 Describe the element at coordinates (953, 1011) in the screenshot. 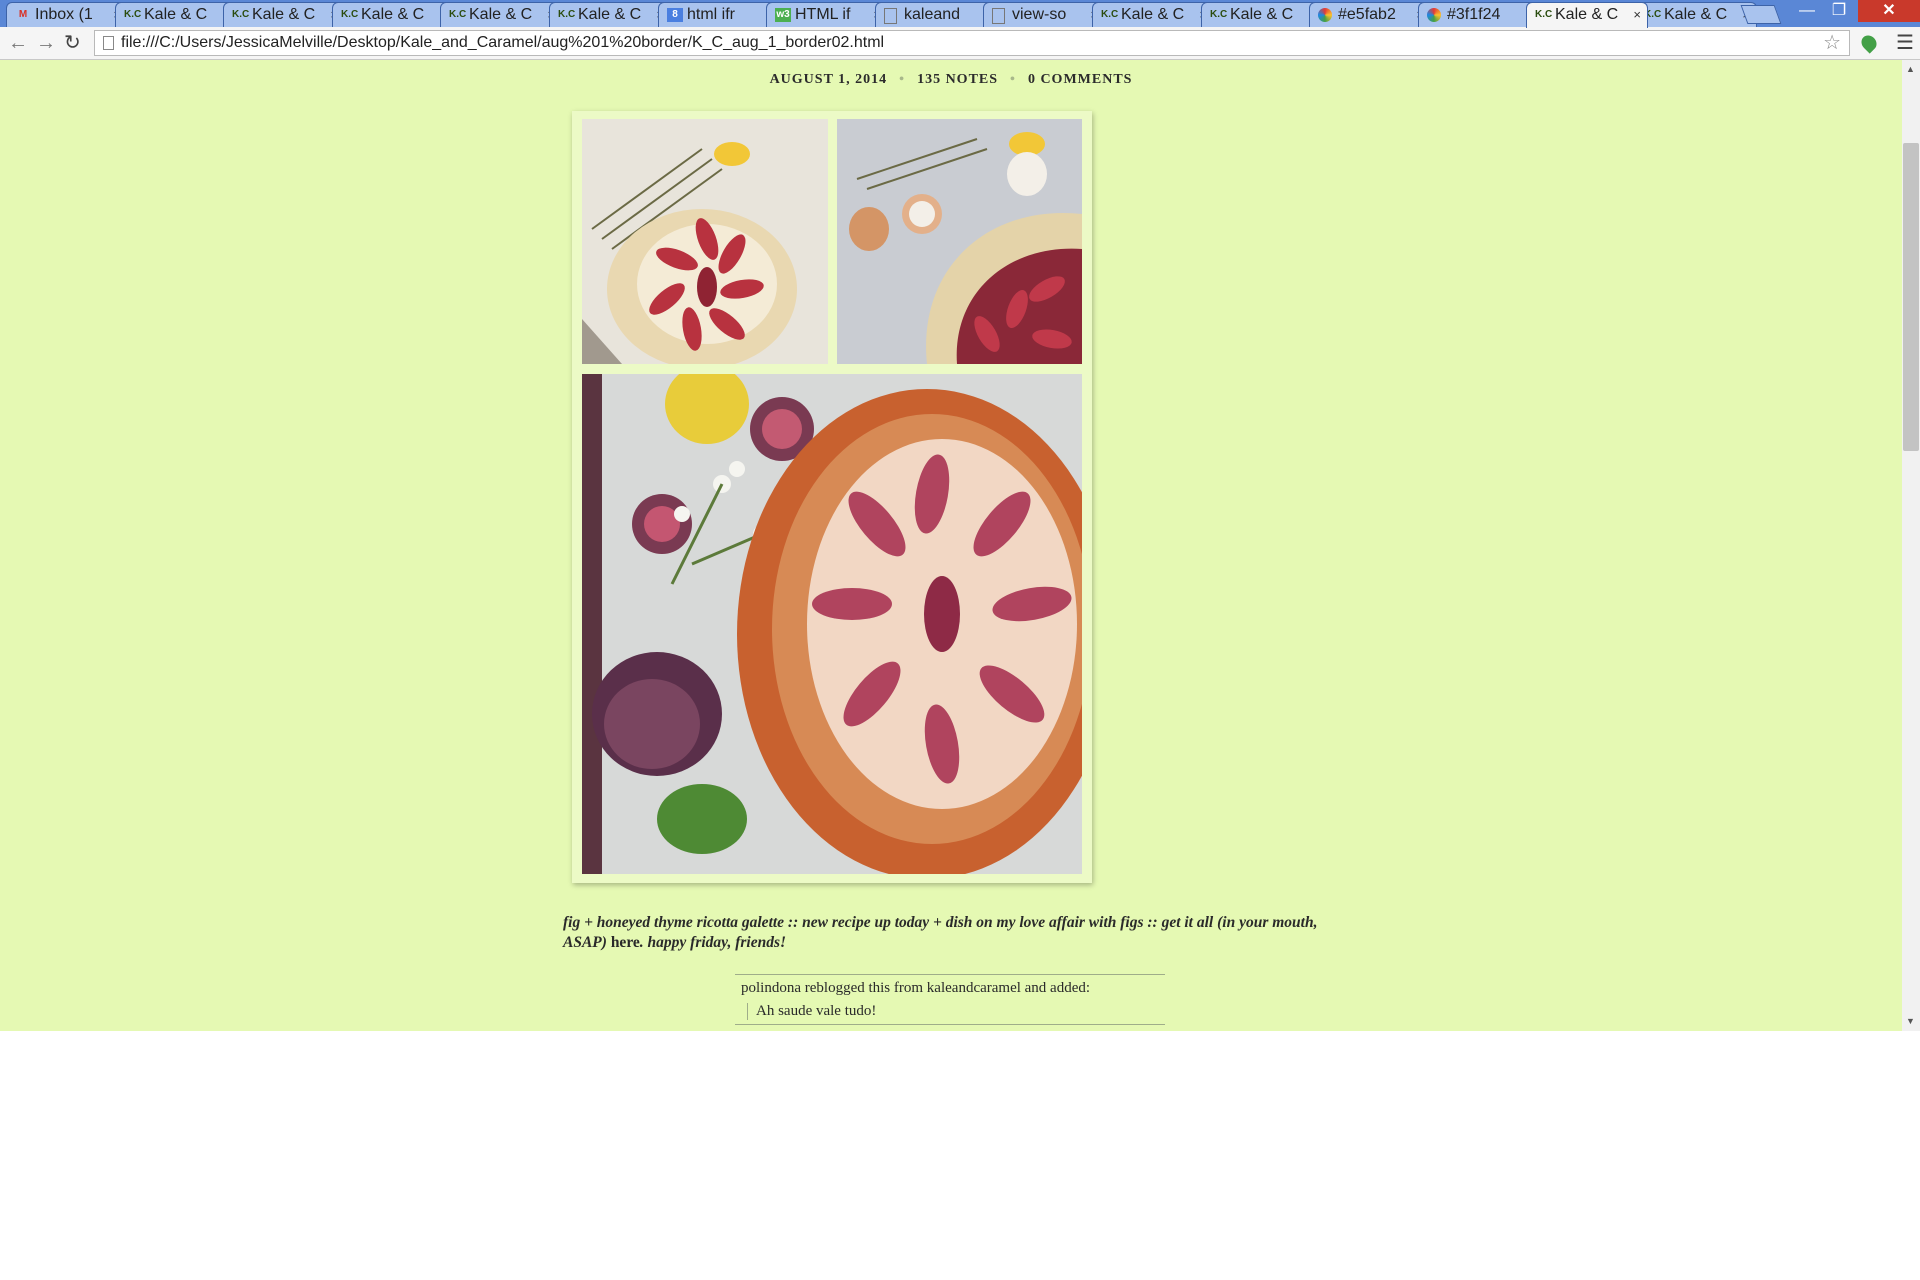

I see `reblog-quote: Ah saude vale tudo!` at that location.